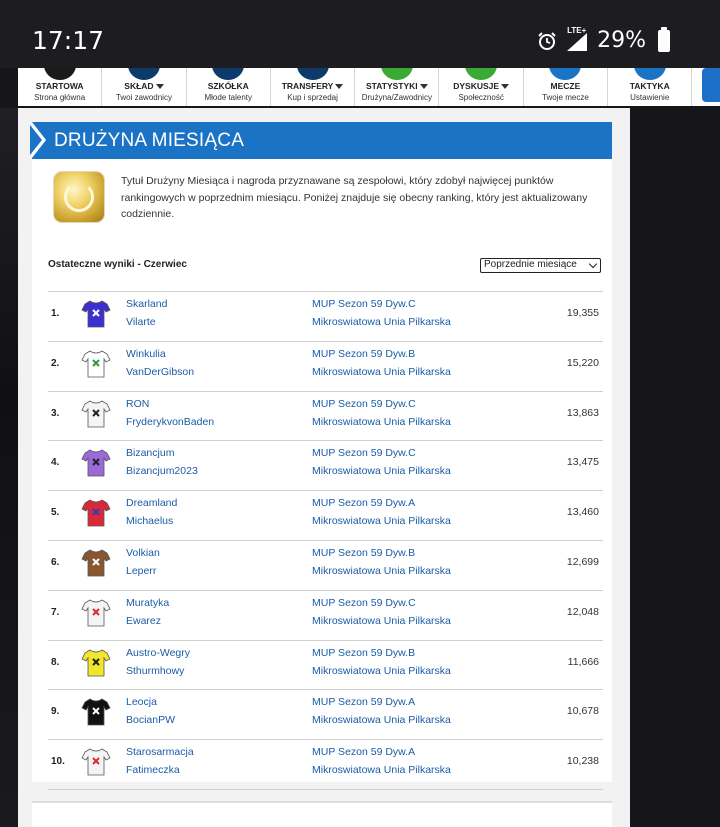 Image resolution: width=720 pixels, height=827 pixels. What do you see at coordinates (322, 814) in the screenshot?
I see `next-panel` at bounding box center [322, 814].